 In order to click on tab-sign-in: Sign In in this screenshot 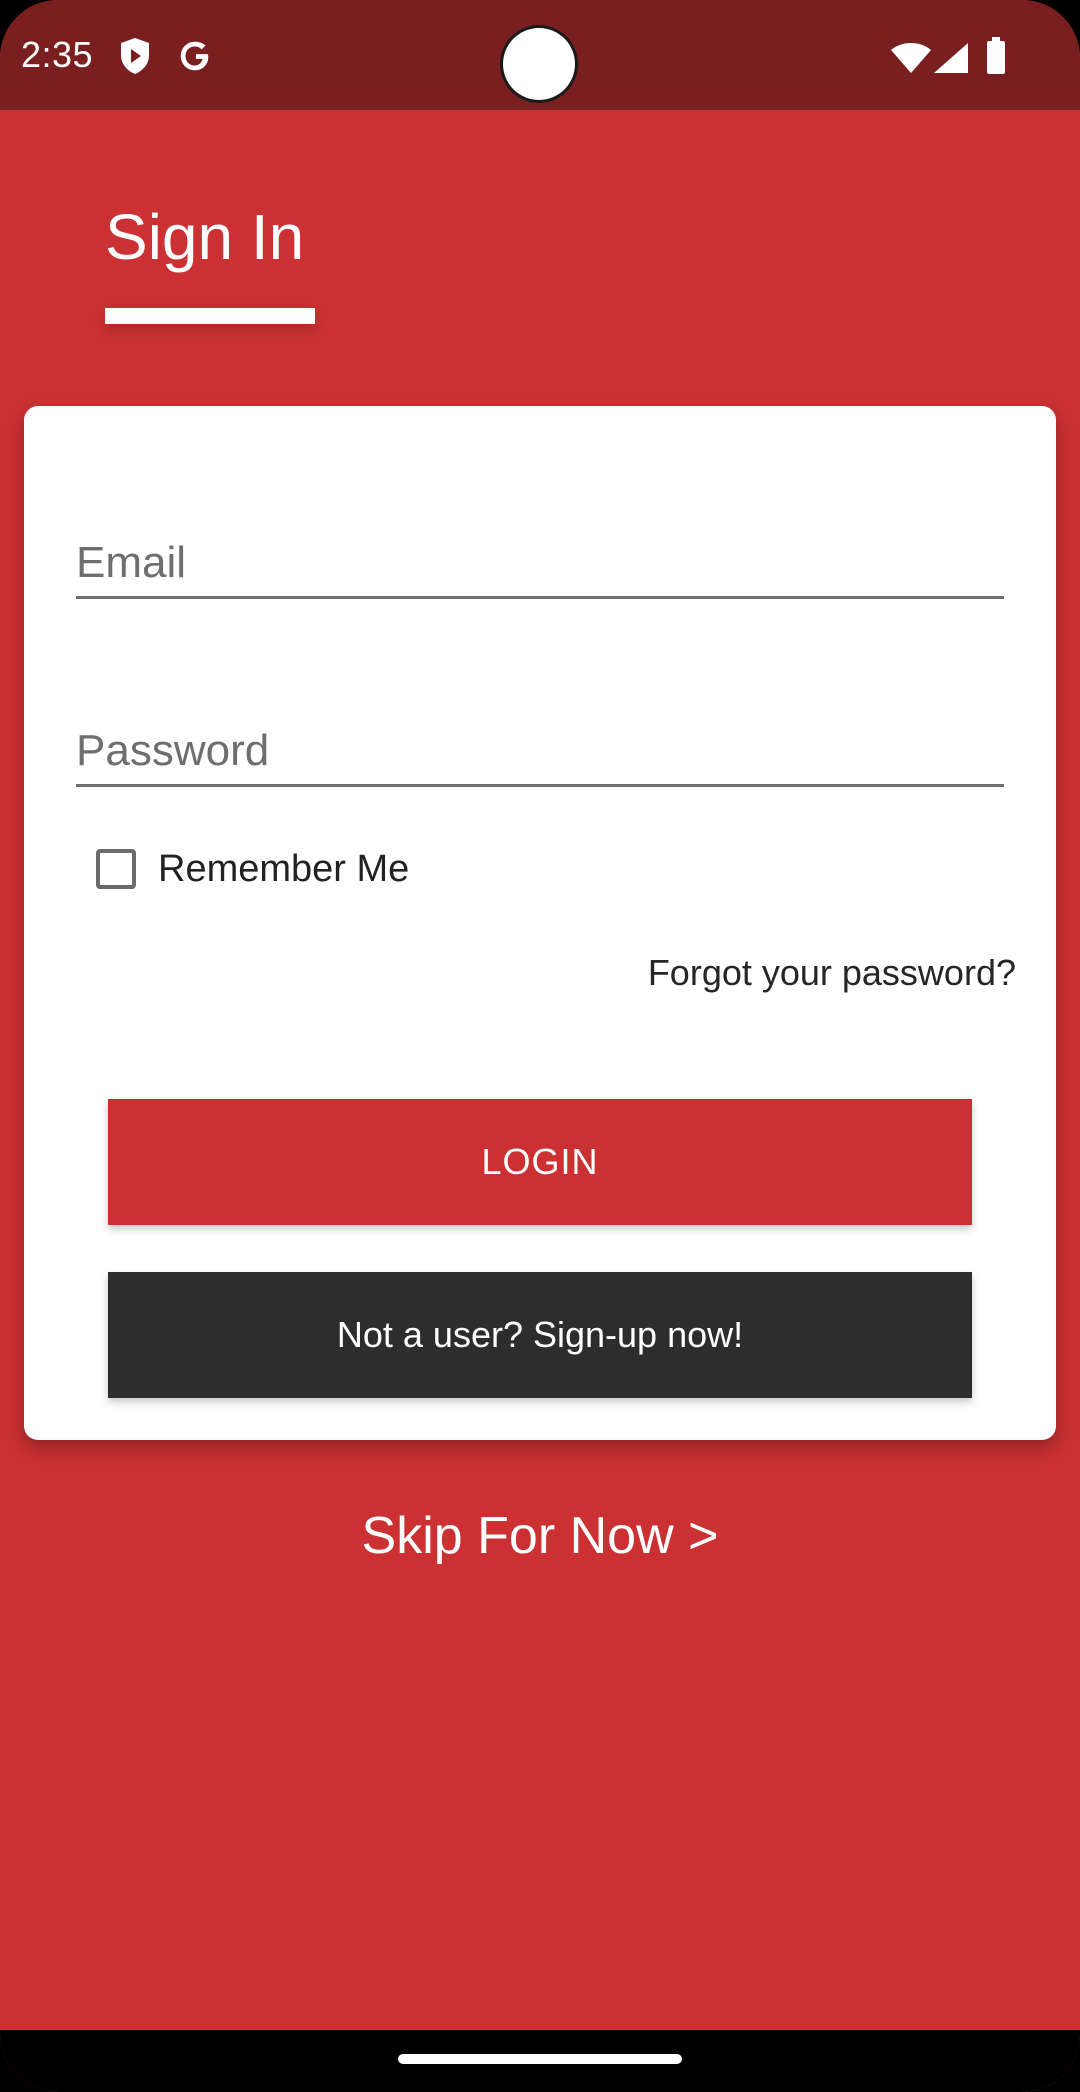, I will do `click(210, 265)`.